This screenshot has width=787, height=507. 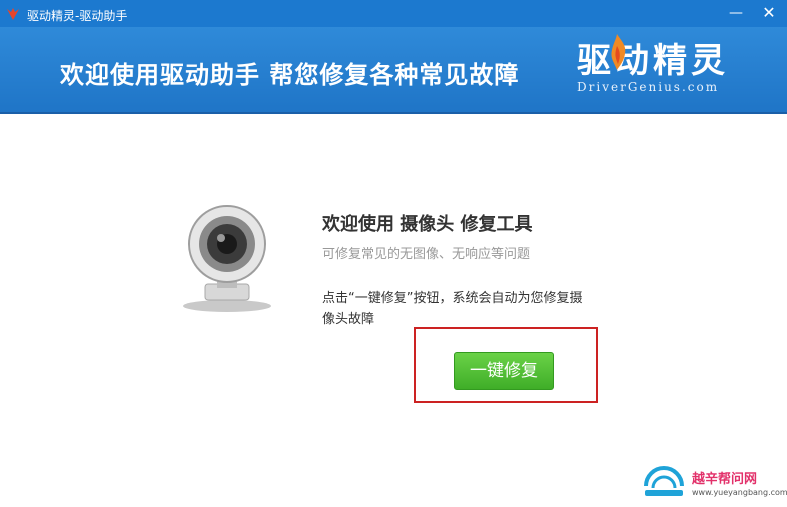 I want to click on tool-heading: 欢迎使用 摄像头 修复工具, so click(x=427, y=224).